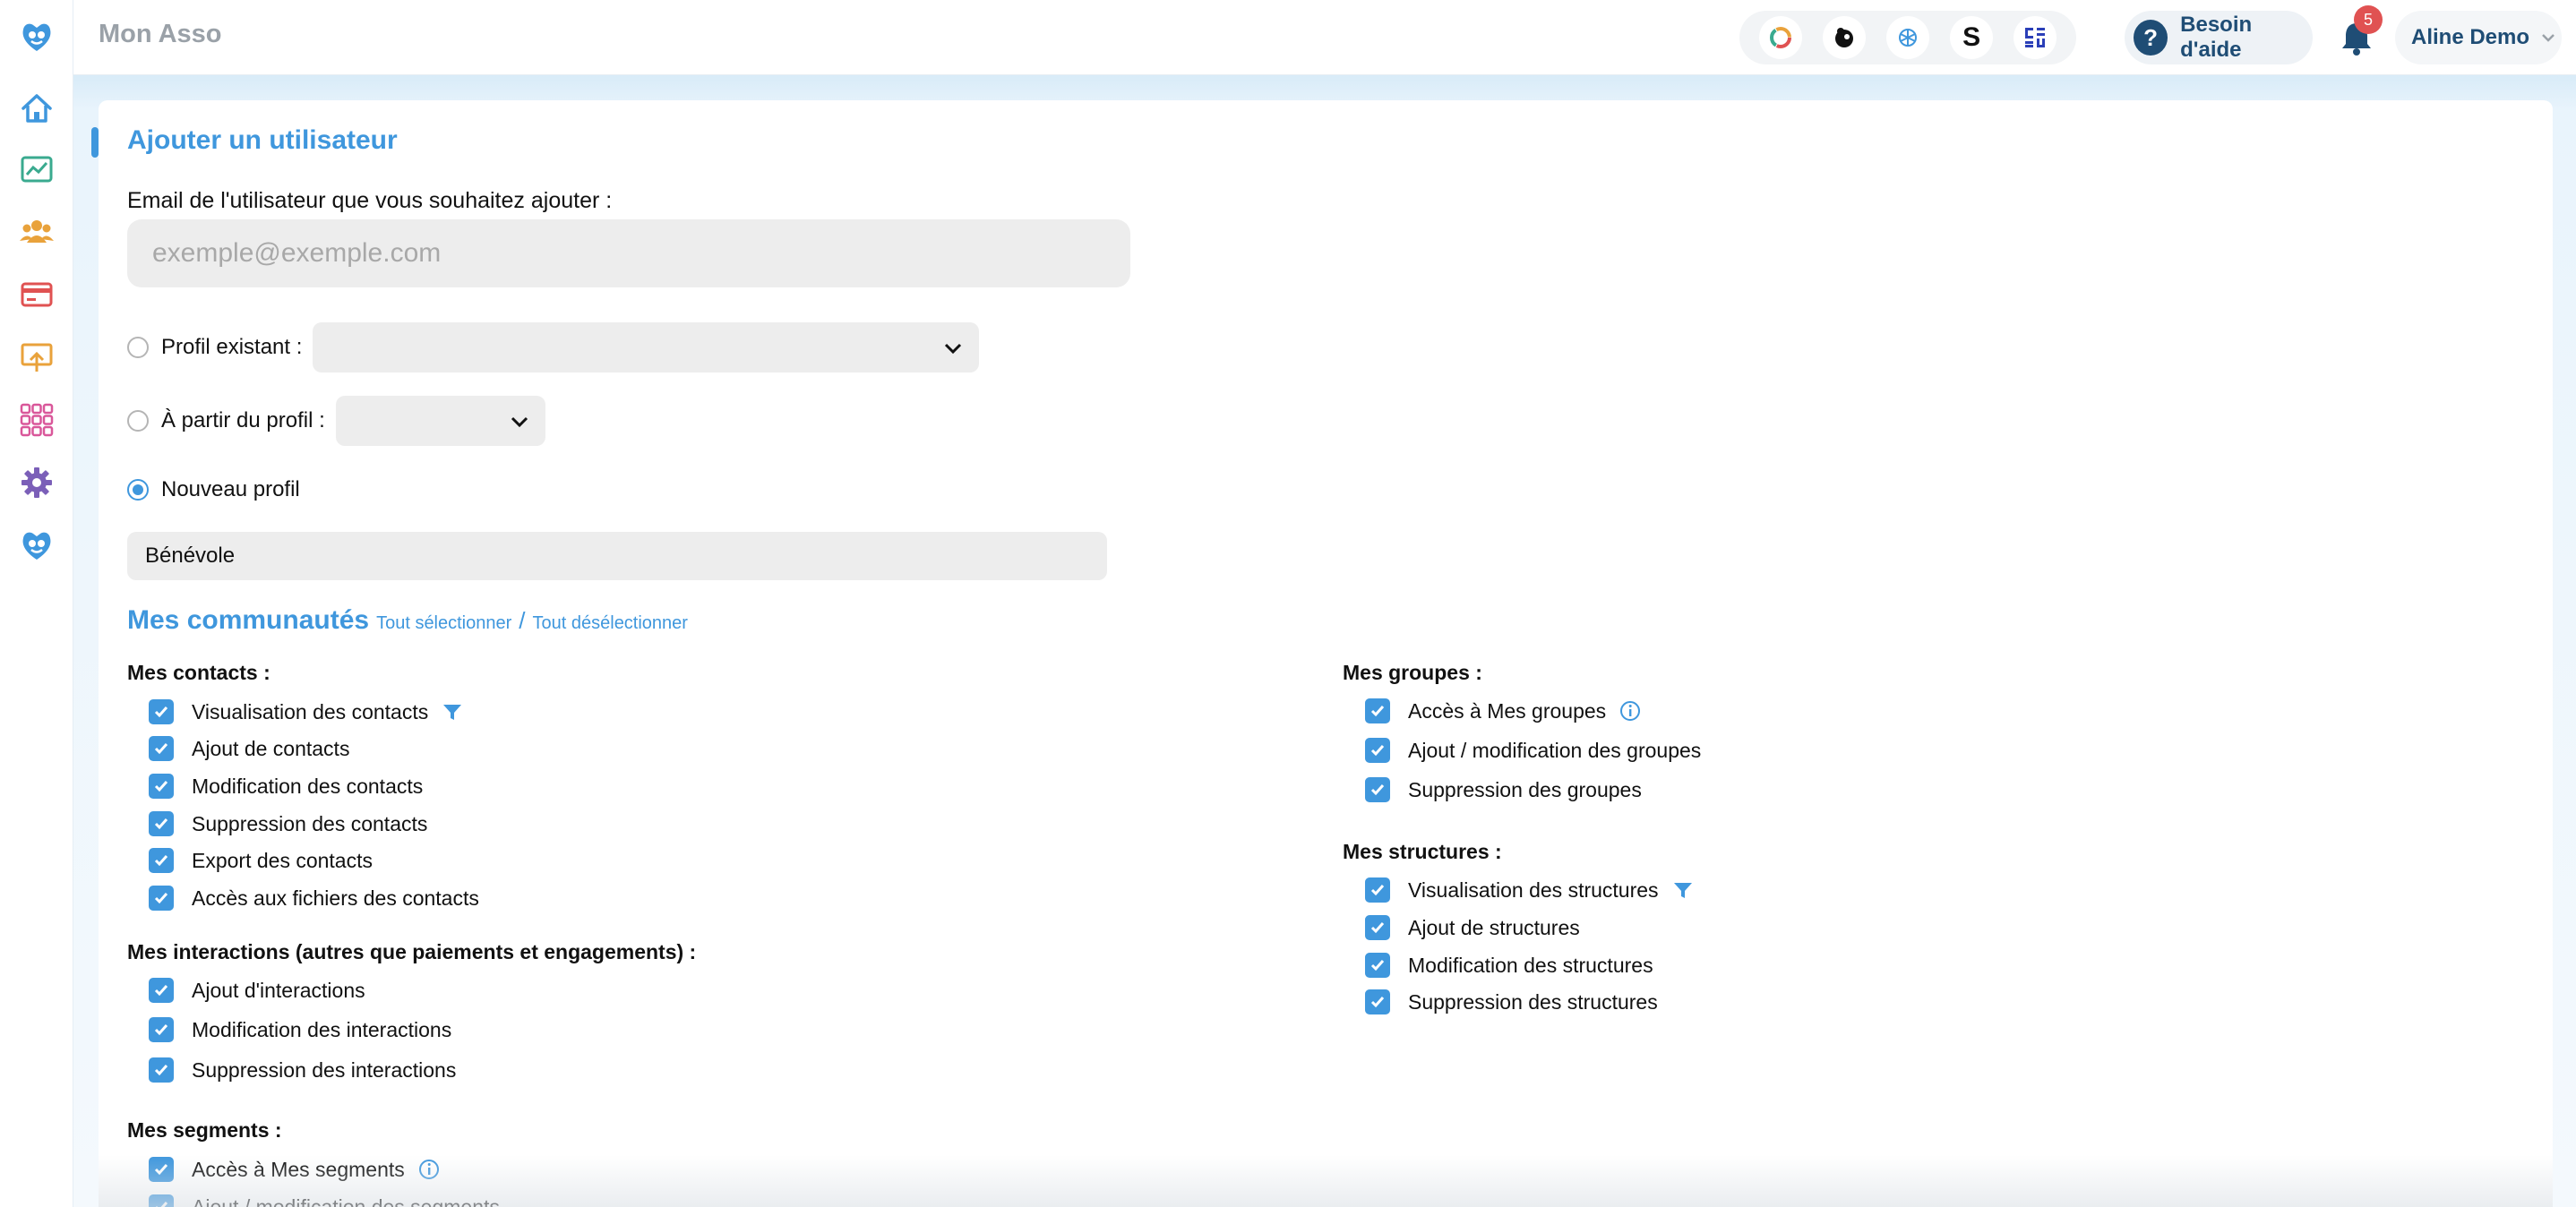 The image size is (2576, 1207). What do you see at coordinates (1422, 851) in the screenshot?
I see `structures-group-heading: Mes structures :` at bounding box center [1422, 851].